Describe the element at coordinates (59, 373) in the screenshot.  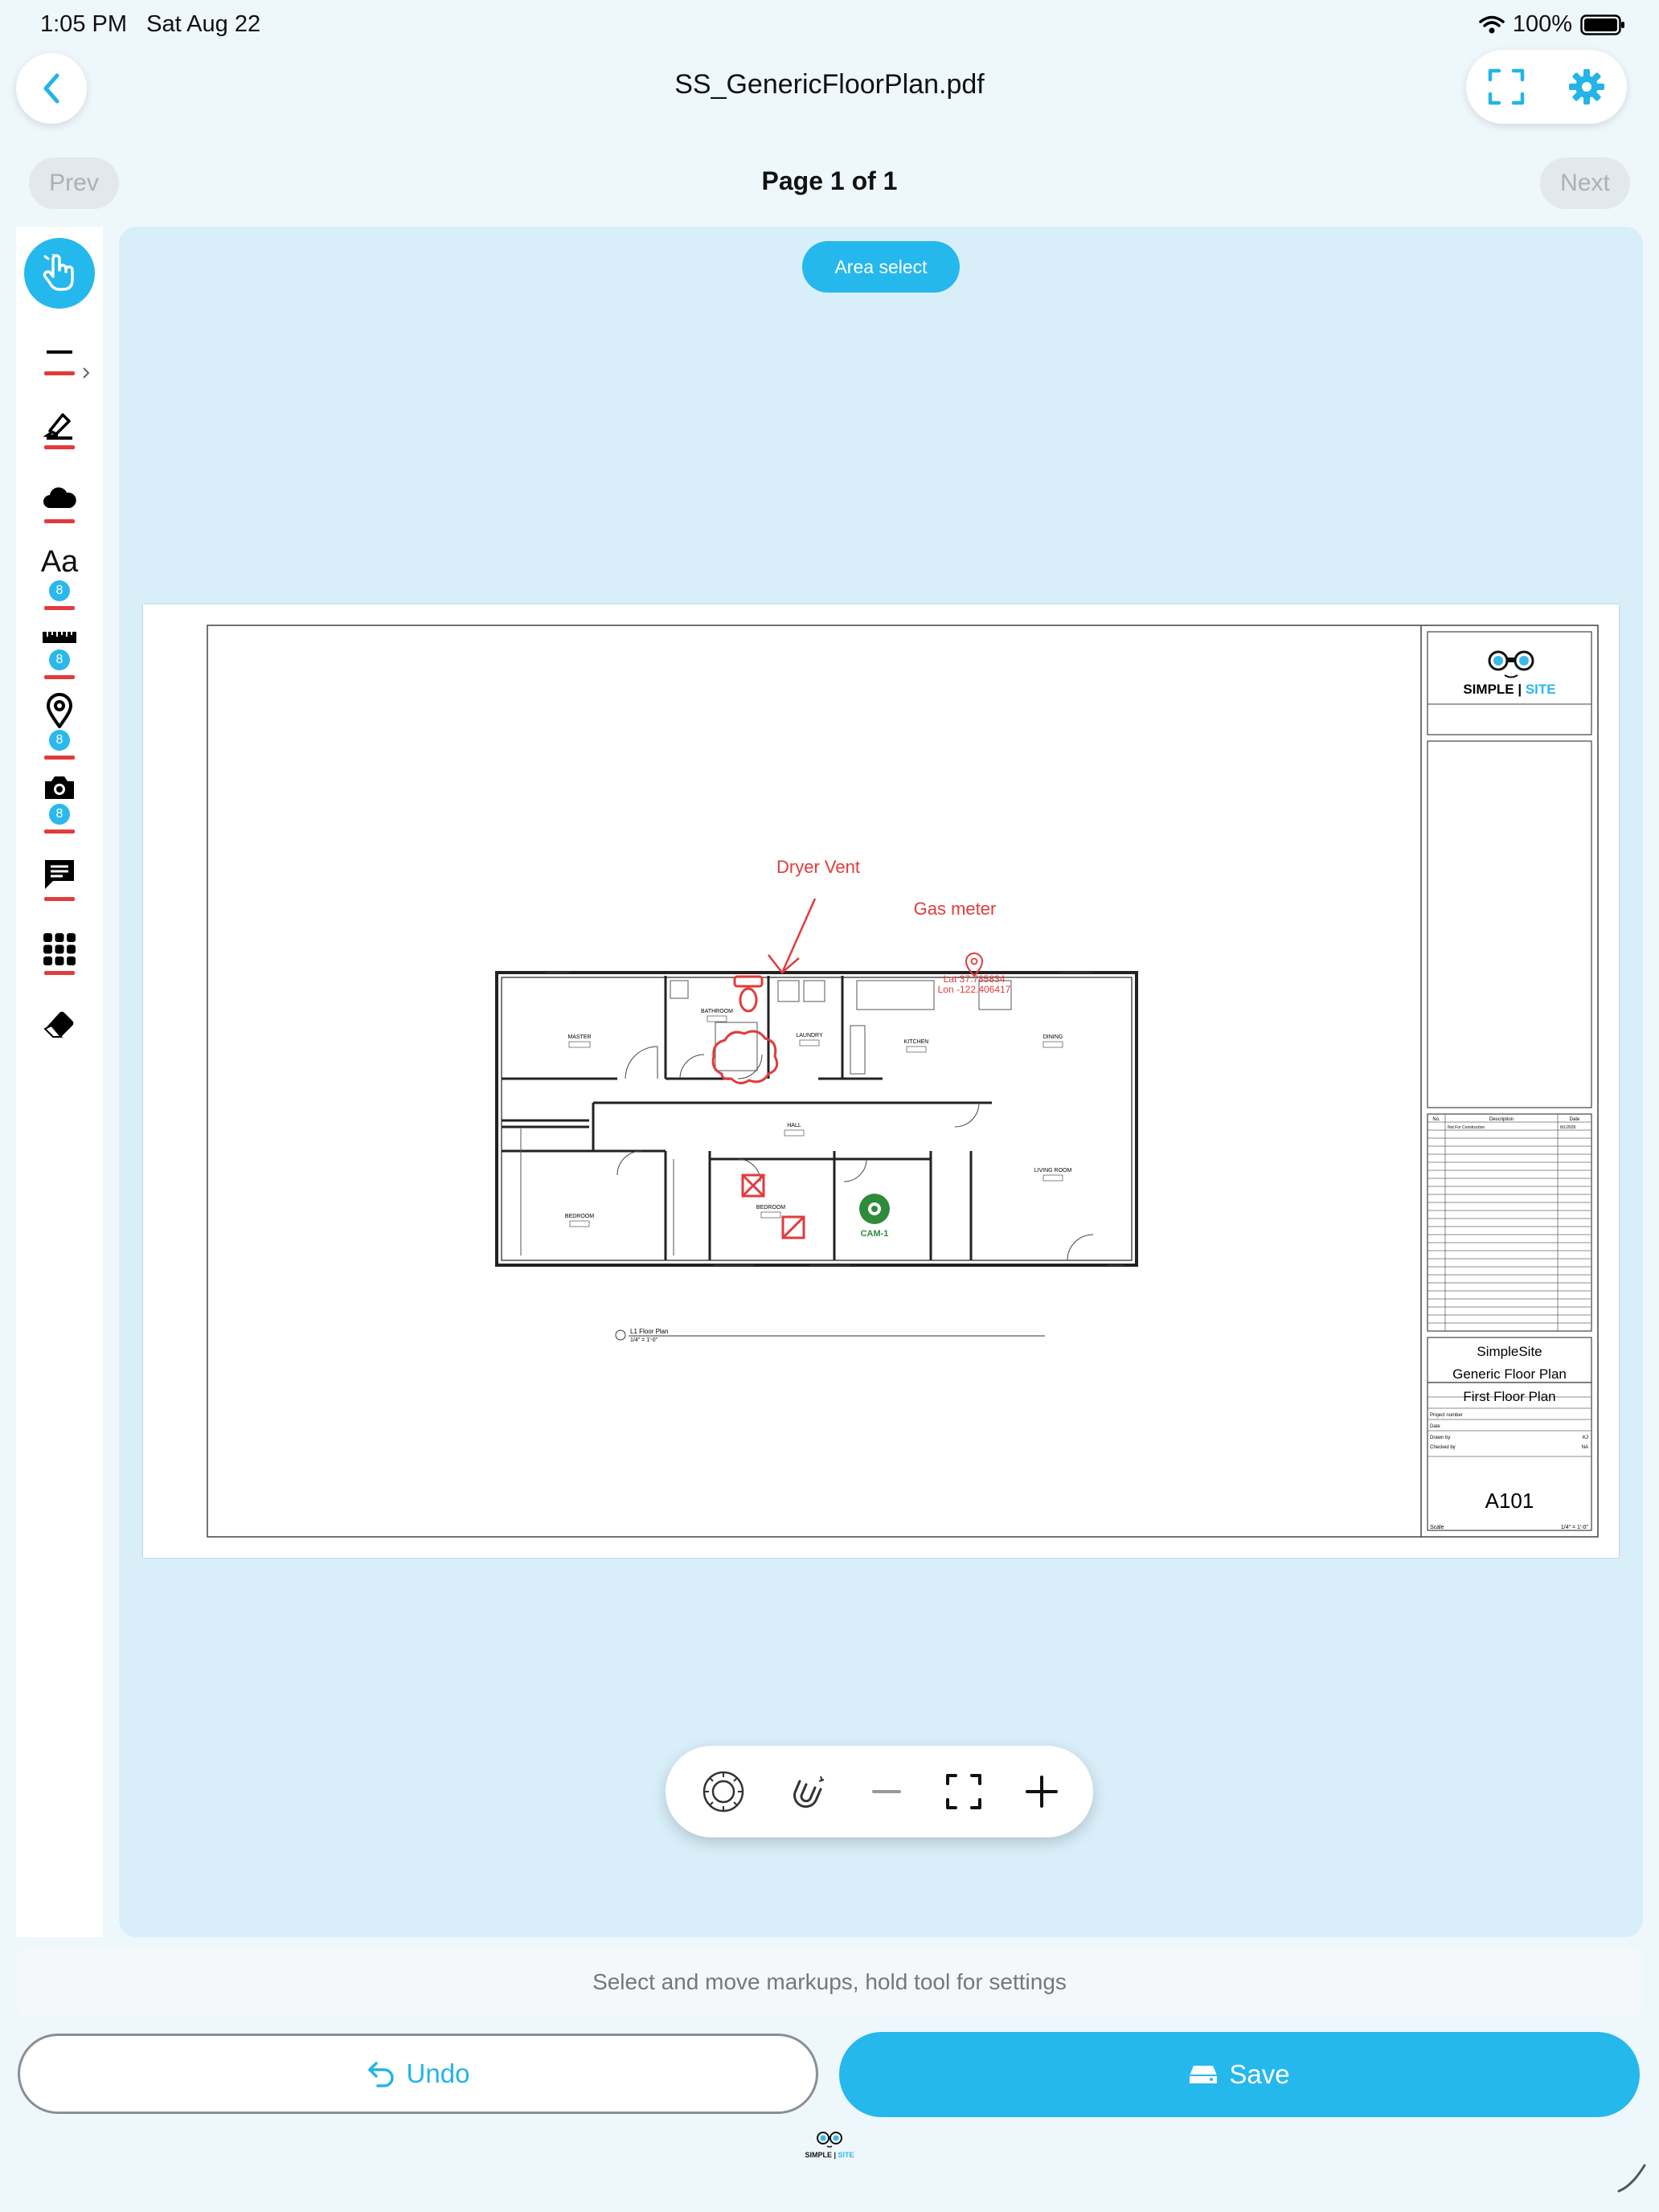
I see `line-color-indicator` at that location.